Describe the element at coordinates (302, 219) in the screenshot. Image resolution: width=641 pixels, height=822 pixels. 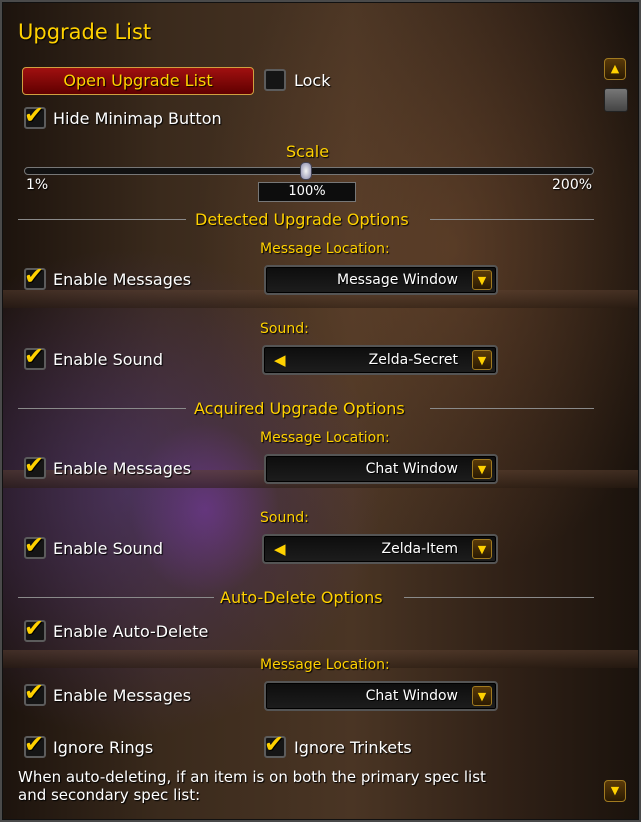
I see `detected-section-title: Detected Upgrade Options` at that location.